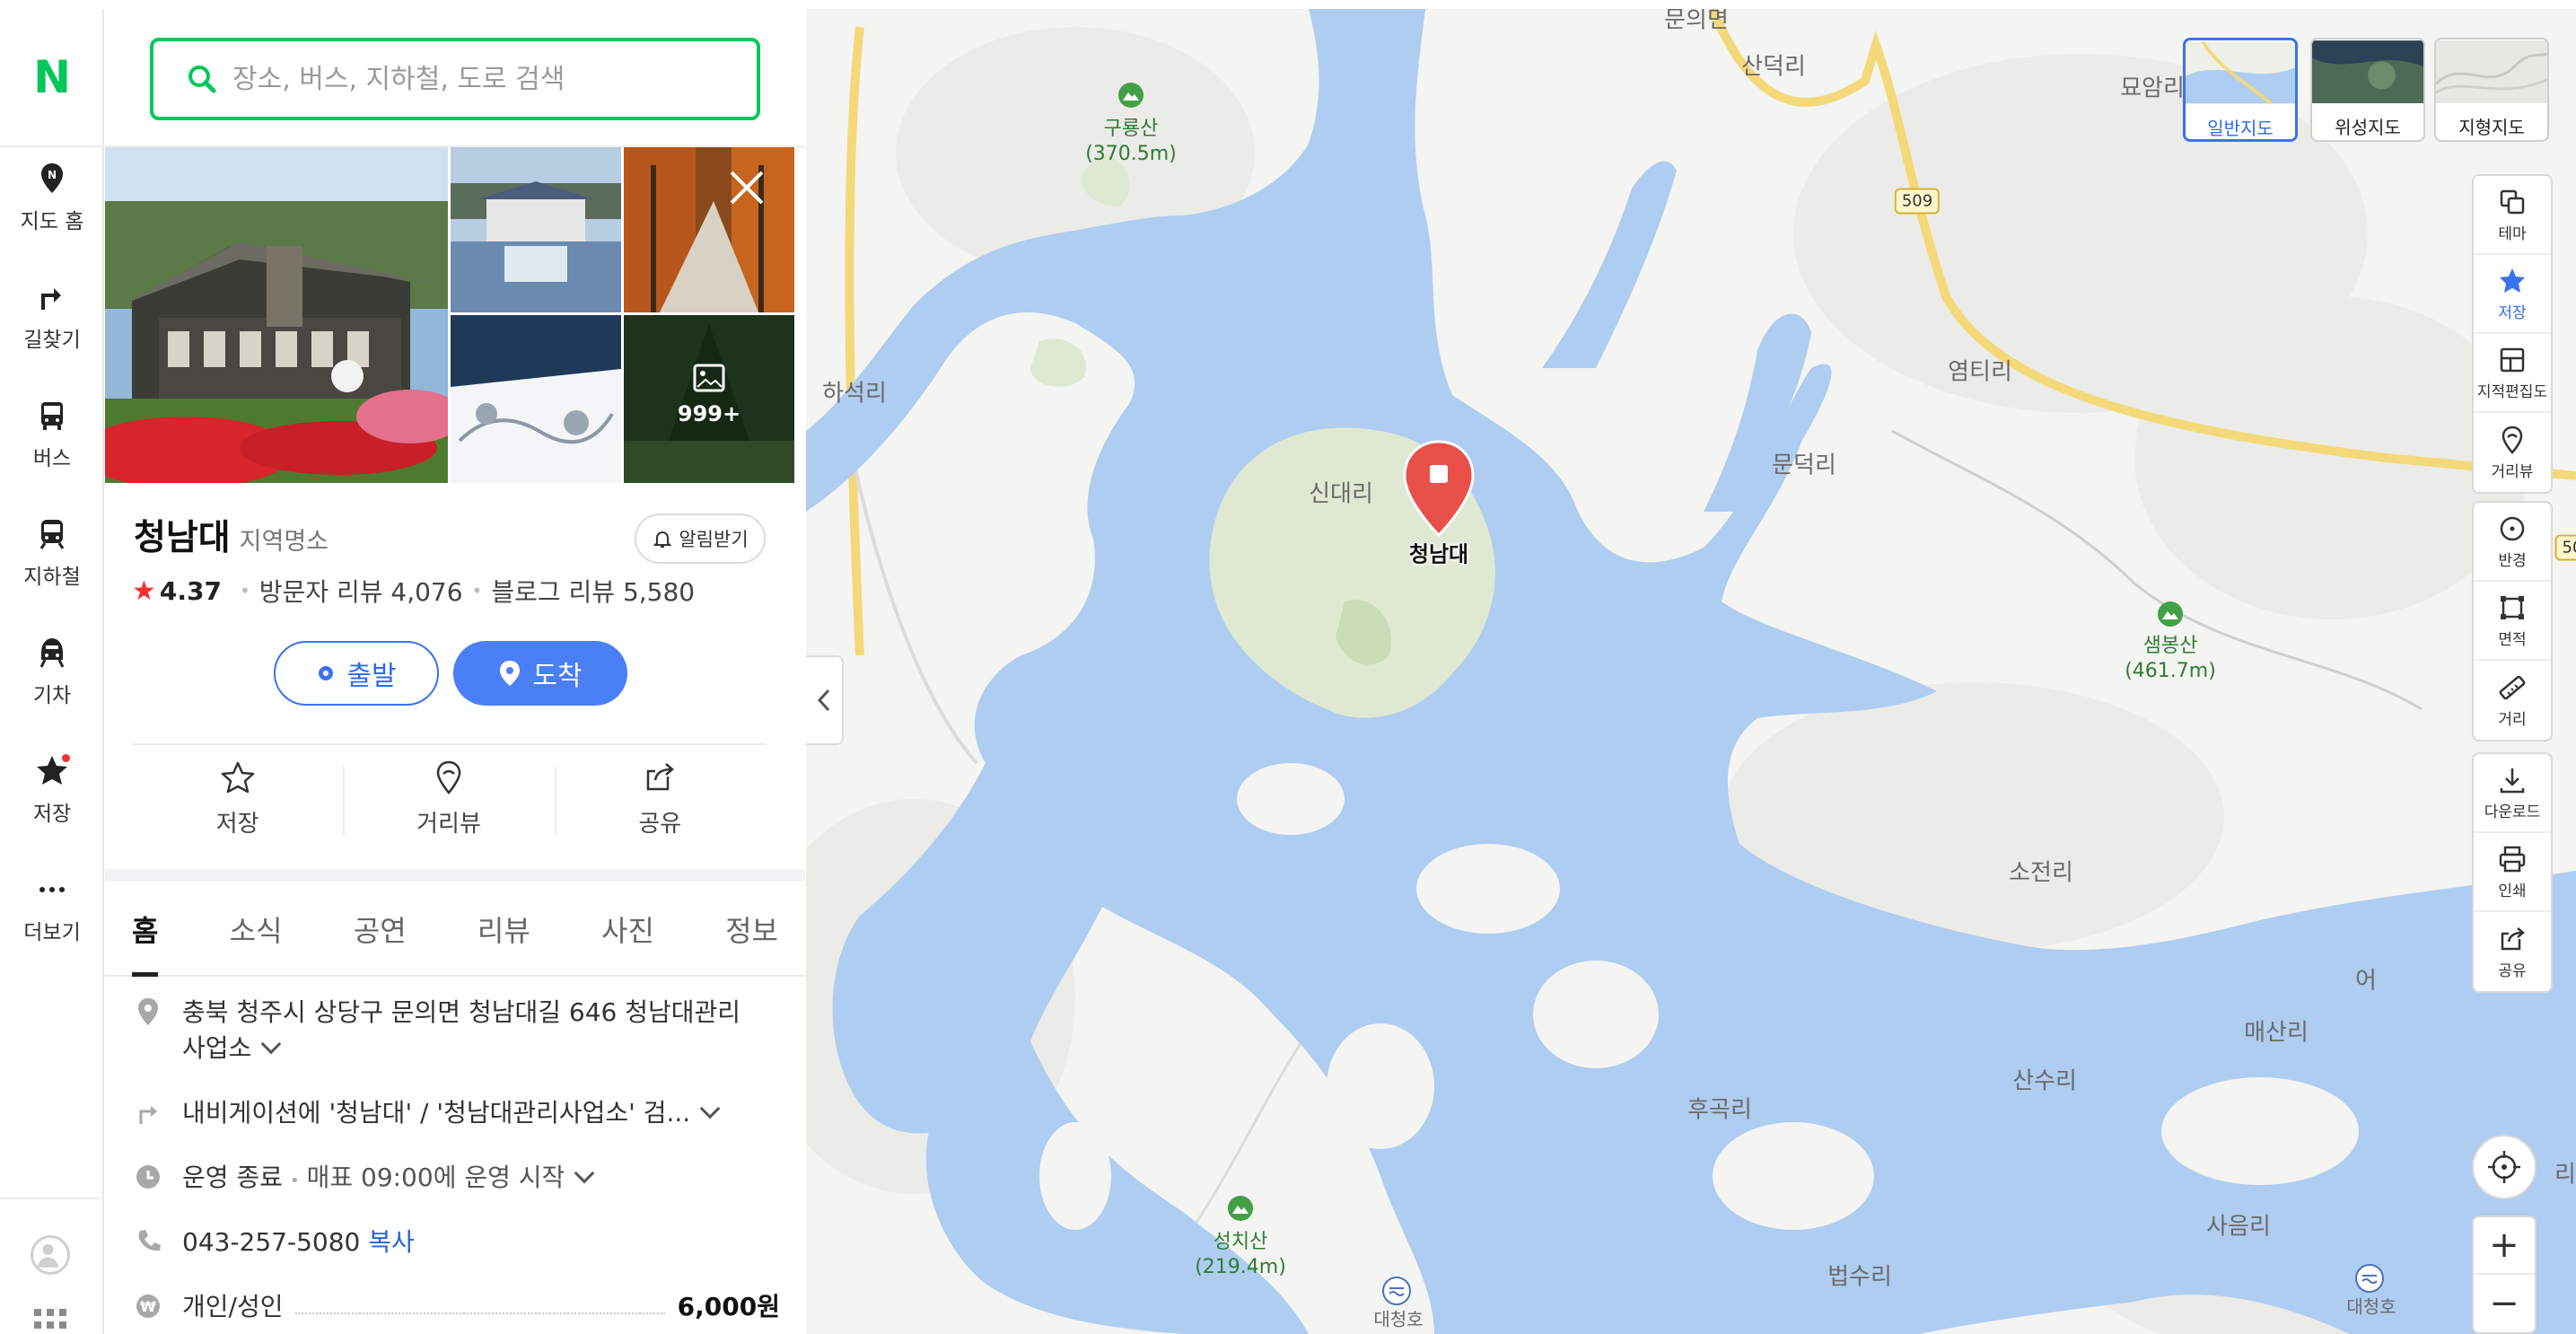 The width and height of the screenshot is (2576, 1334). I want to click on distance-button: 거리, so click(2512, 700).